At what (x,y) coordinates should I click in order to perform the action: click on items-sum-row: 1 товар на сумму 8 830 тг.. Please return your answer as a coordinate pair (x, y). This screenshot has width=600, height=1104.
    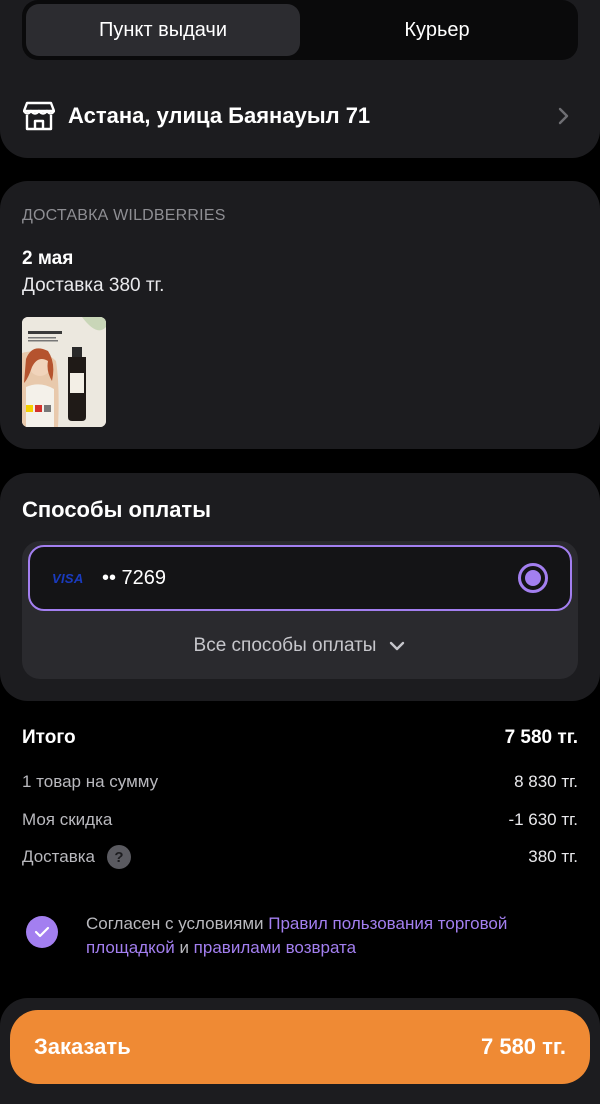
    Looking at the image, I should click on (300, 782).